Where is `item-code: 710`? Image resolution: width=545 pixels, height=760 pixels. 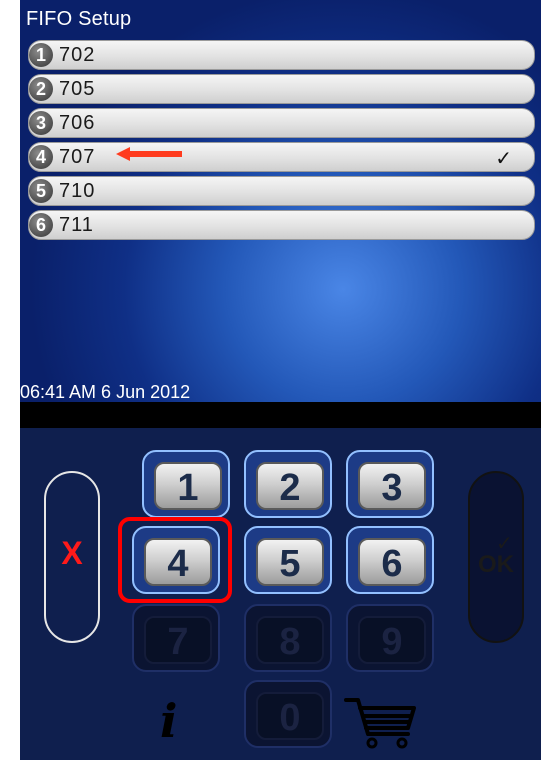
item-code: 710 is located at coordinates (77, 191).